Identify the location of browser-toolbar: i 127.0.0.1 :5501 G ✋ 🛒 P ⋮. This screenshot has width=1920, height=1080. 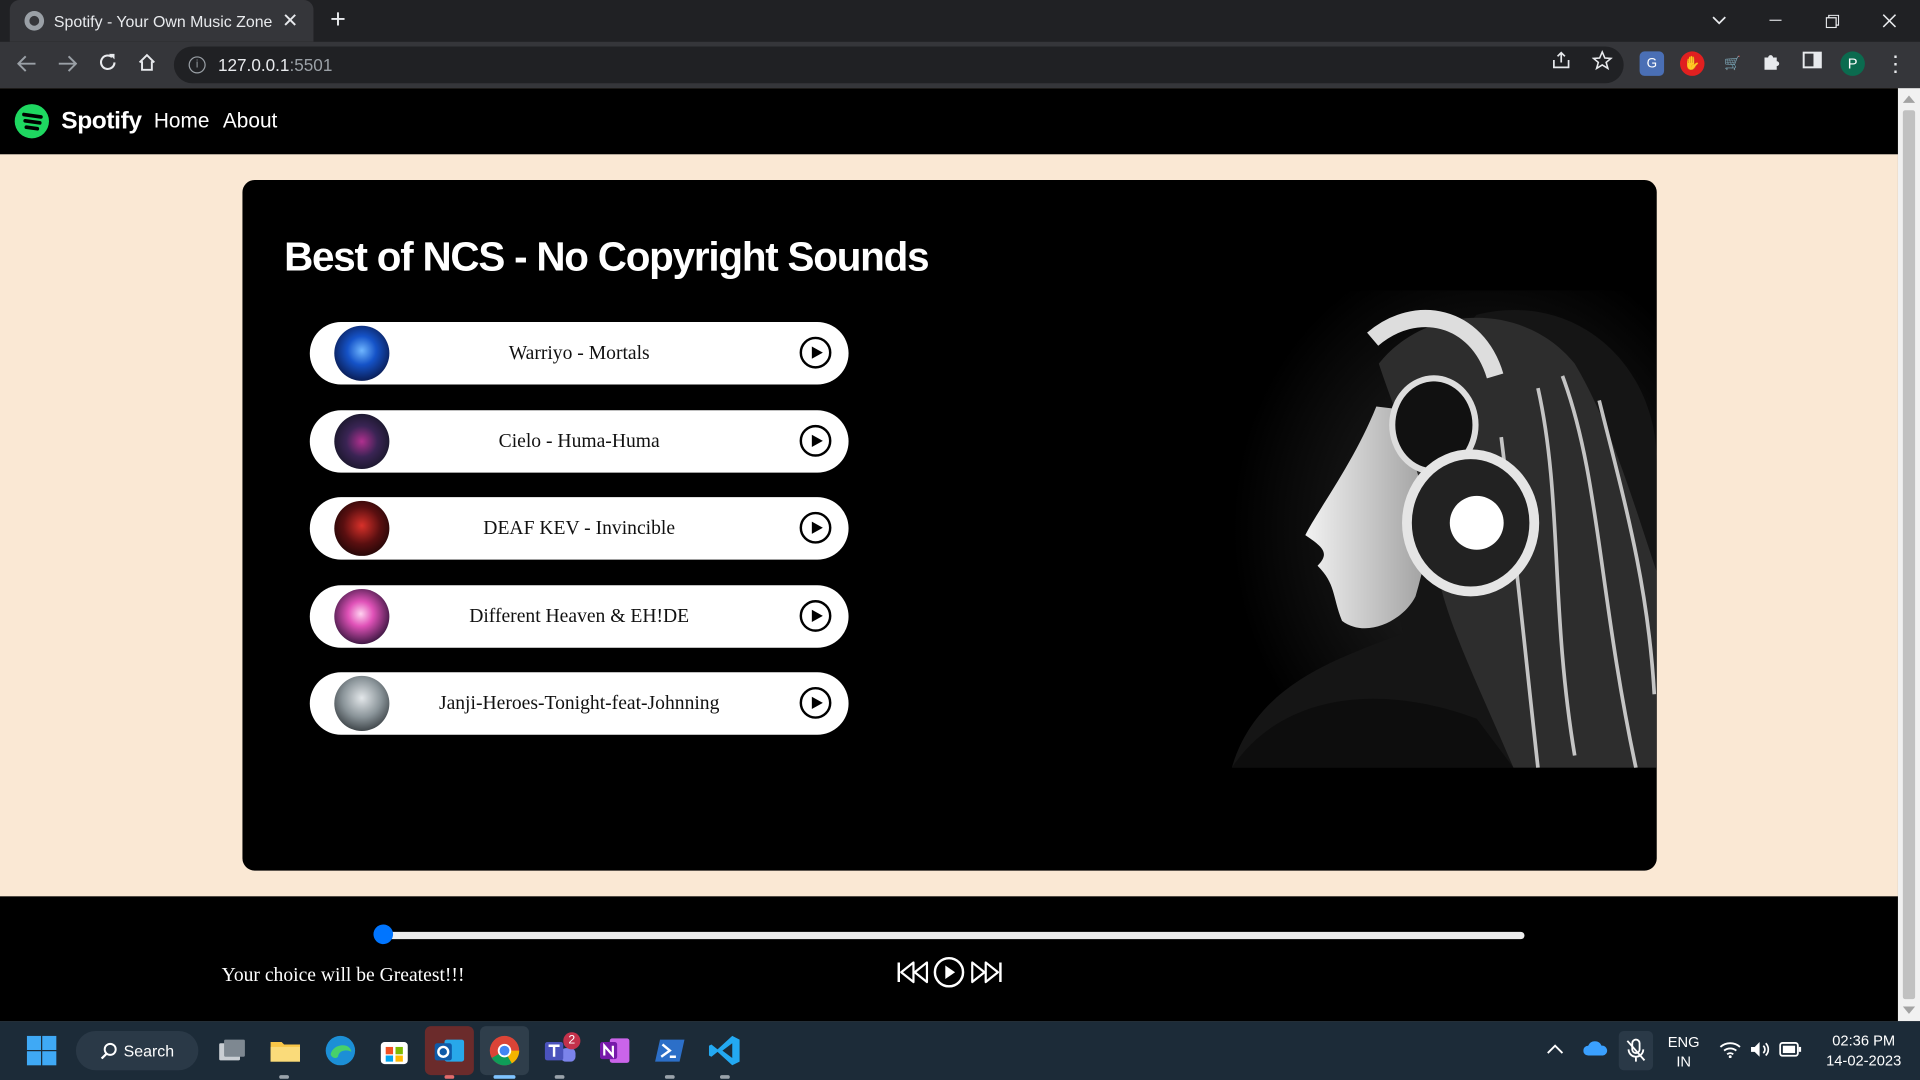
(960, 65).